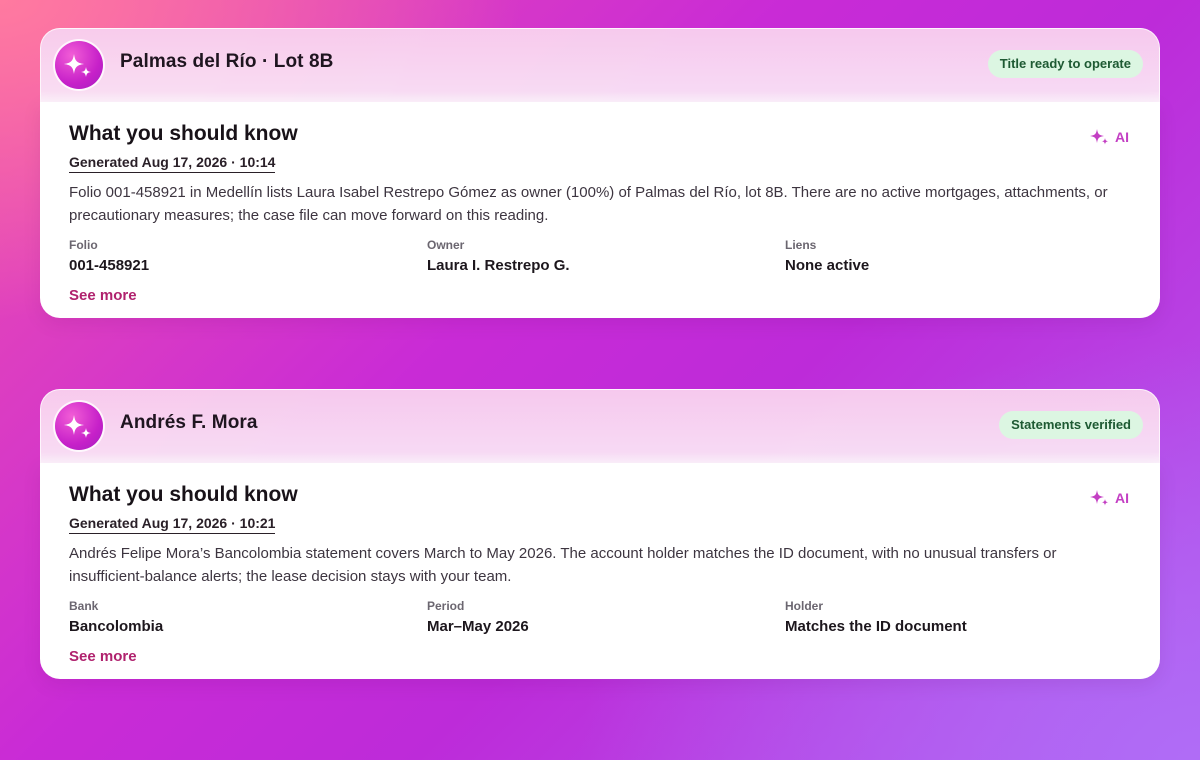 The height and width of the screenshot is (760, 1200). I want to click on field-bank: Bank Bancolombia, so click(239, 617).